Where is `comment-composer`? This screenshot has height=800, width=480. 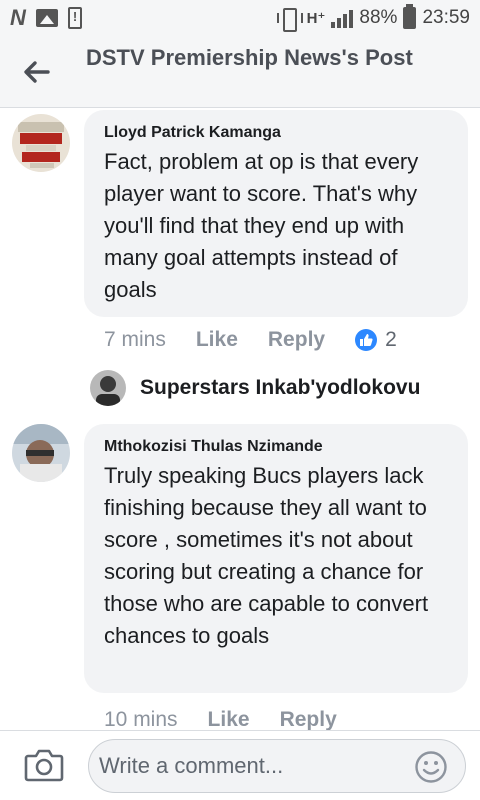 comment-composer is located at coordinates (240, 765).